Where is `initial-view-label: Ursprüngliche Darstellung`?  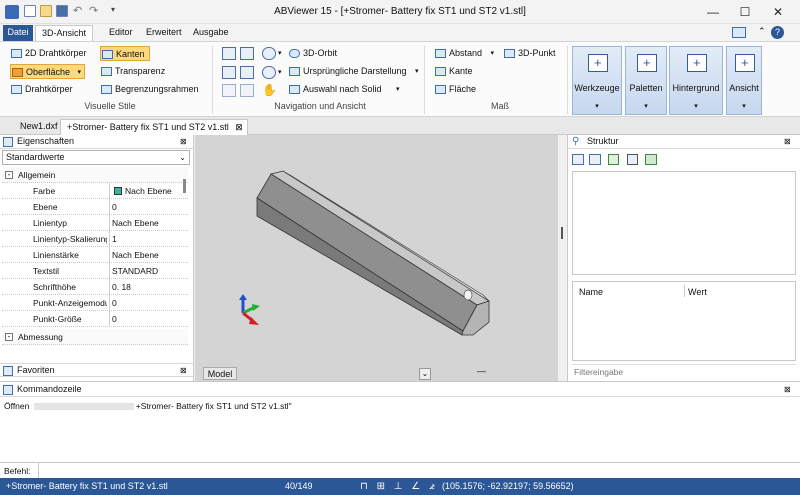 initial-view-label: Ursprüngliche Darstellung is located at coordinates (355, 71).